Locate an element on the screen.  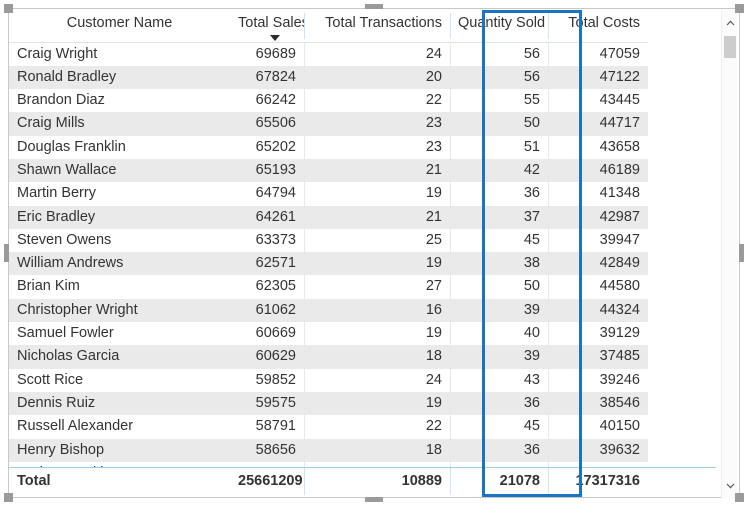
cell-sales: 67824 is located at coordinates (267, 77).